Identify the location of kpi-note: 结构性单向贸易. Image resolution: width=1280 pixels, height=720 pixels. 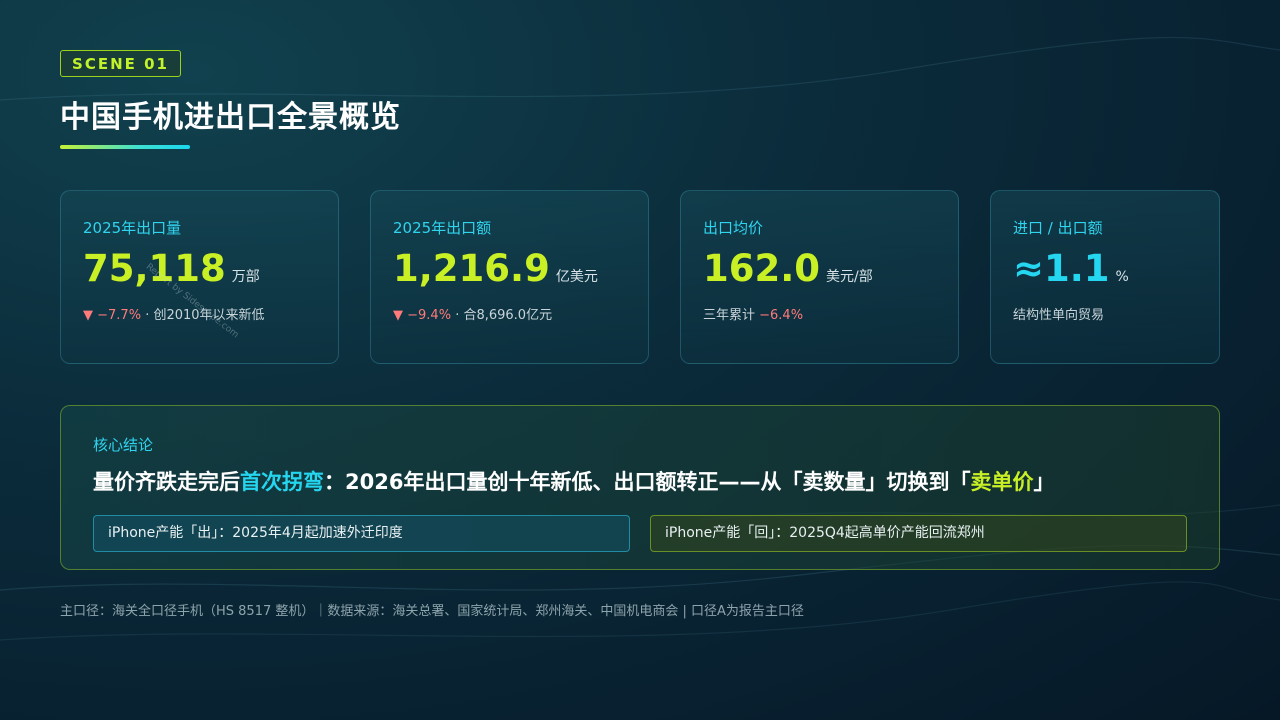
(1059, 315).